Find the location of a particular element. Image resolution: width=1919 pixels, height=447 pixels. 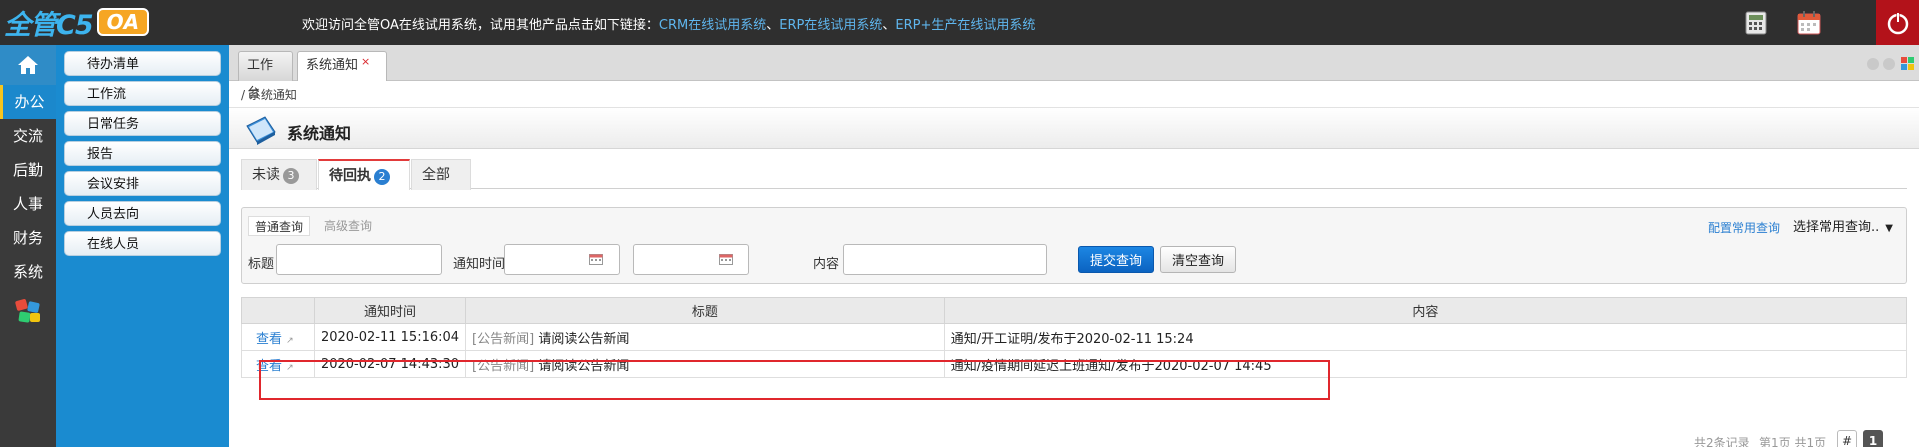

logo-main-text: 全管C5 is located at coordinates (49, 25).